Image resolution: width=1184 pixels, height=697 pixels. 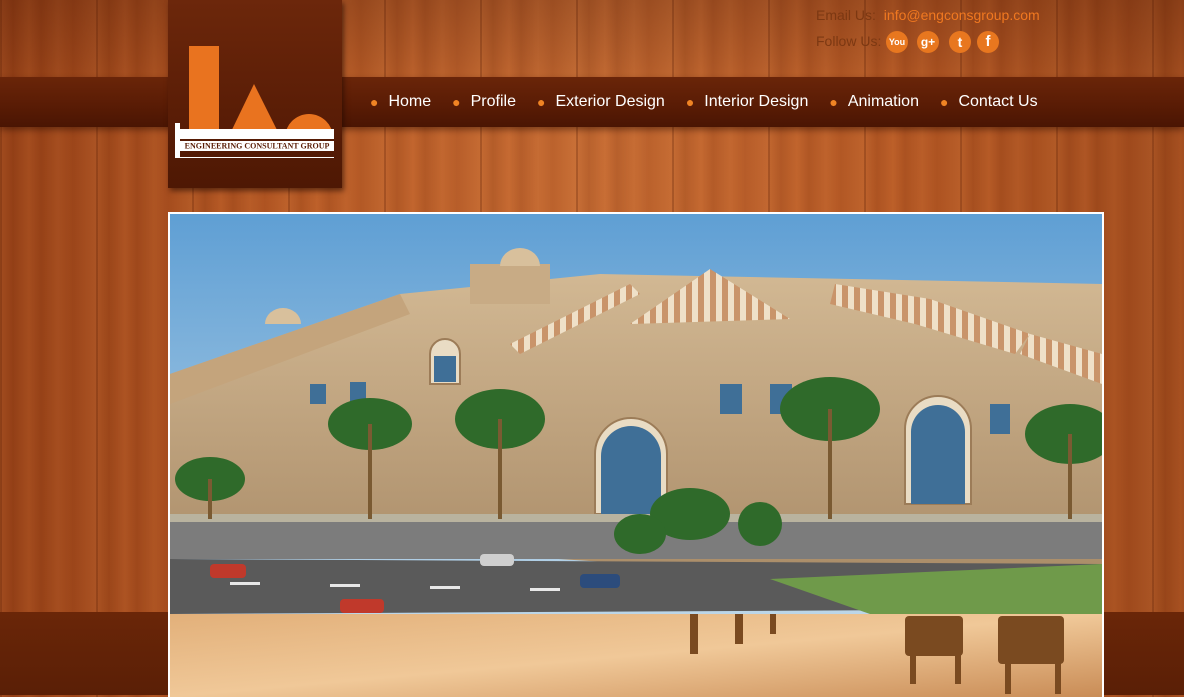 I want to click on nav-label: Profile, so click(x=493, y=101).